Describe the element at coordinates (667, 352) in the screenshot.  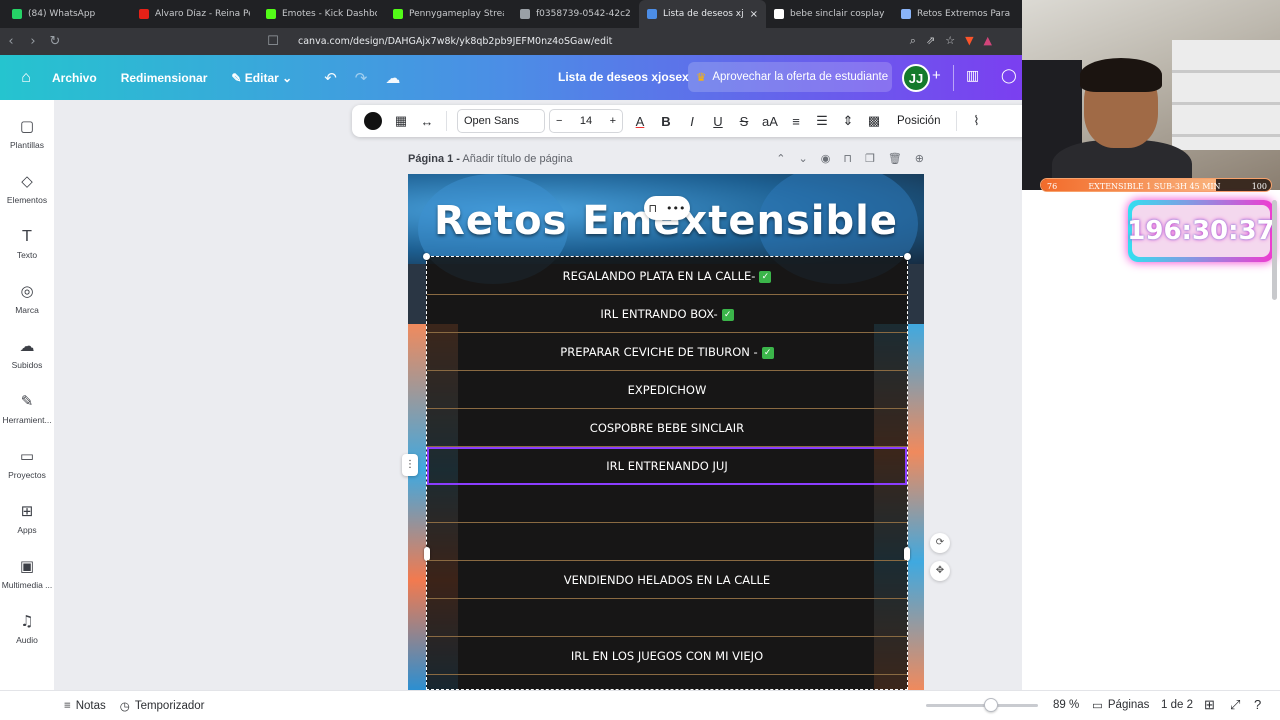
I see `list-item: PREPARAR CEVICHE DE TIBURON - ✓` at that location.